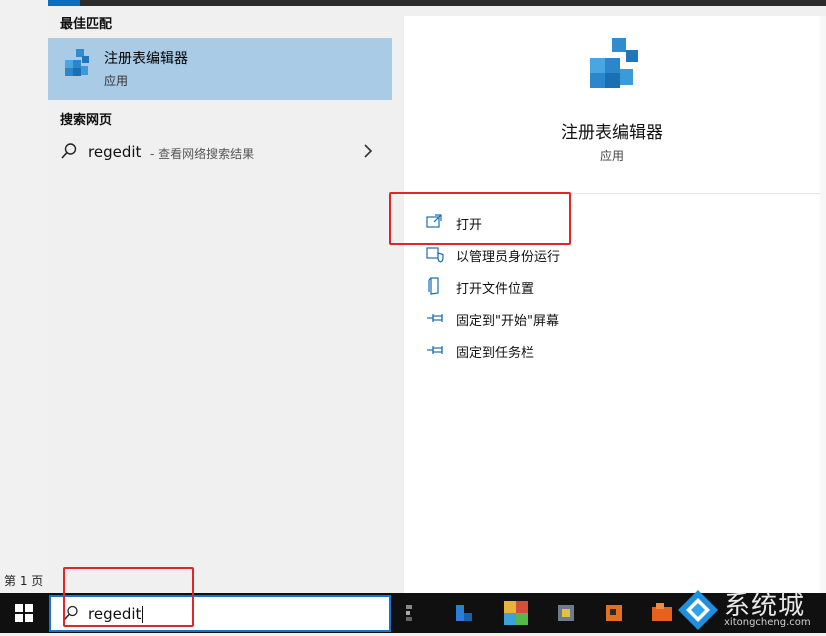 The image size is (826, 636). What do you see at coordinates (615, 318) in the screenshot?
I see `action-pin-to-start: 固定到"开始"屏幕` at bounding box center [615, 318].